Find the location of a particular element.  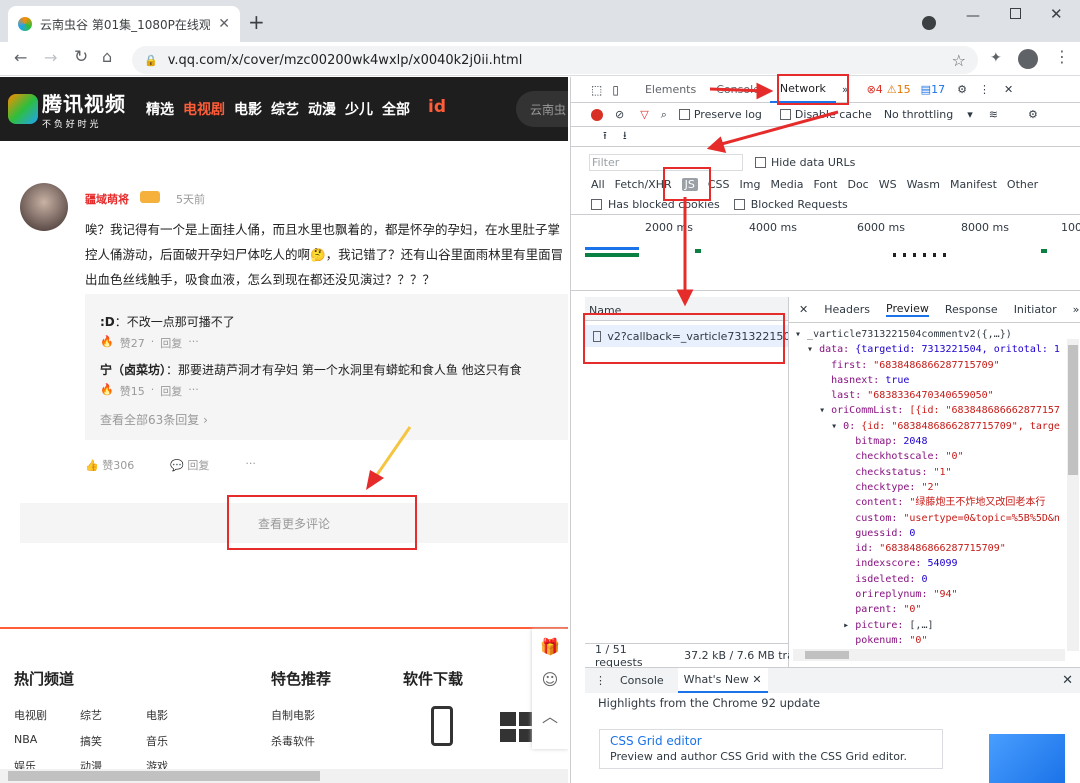

mobile-icon is located at coordinates (442, 726).